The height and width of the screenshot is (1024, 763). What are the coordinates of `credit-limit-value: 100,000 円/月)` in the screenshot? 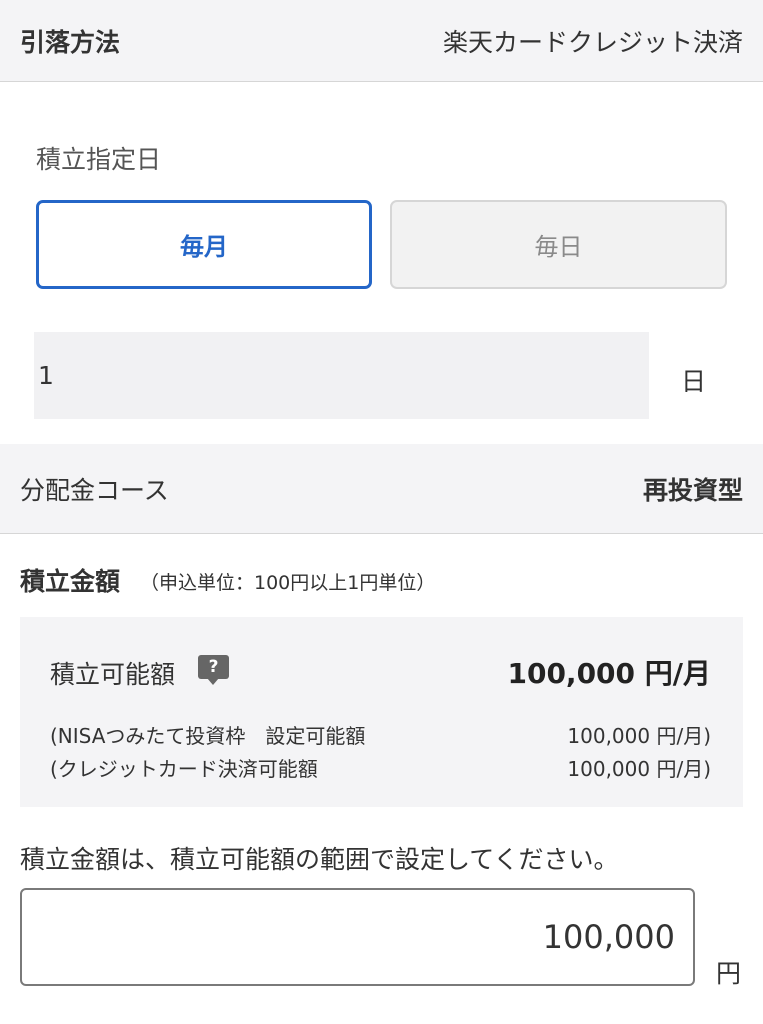 It's located at (639, 769).